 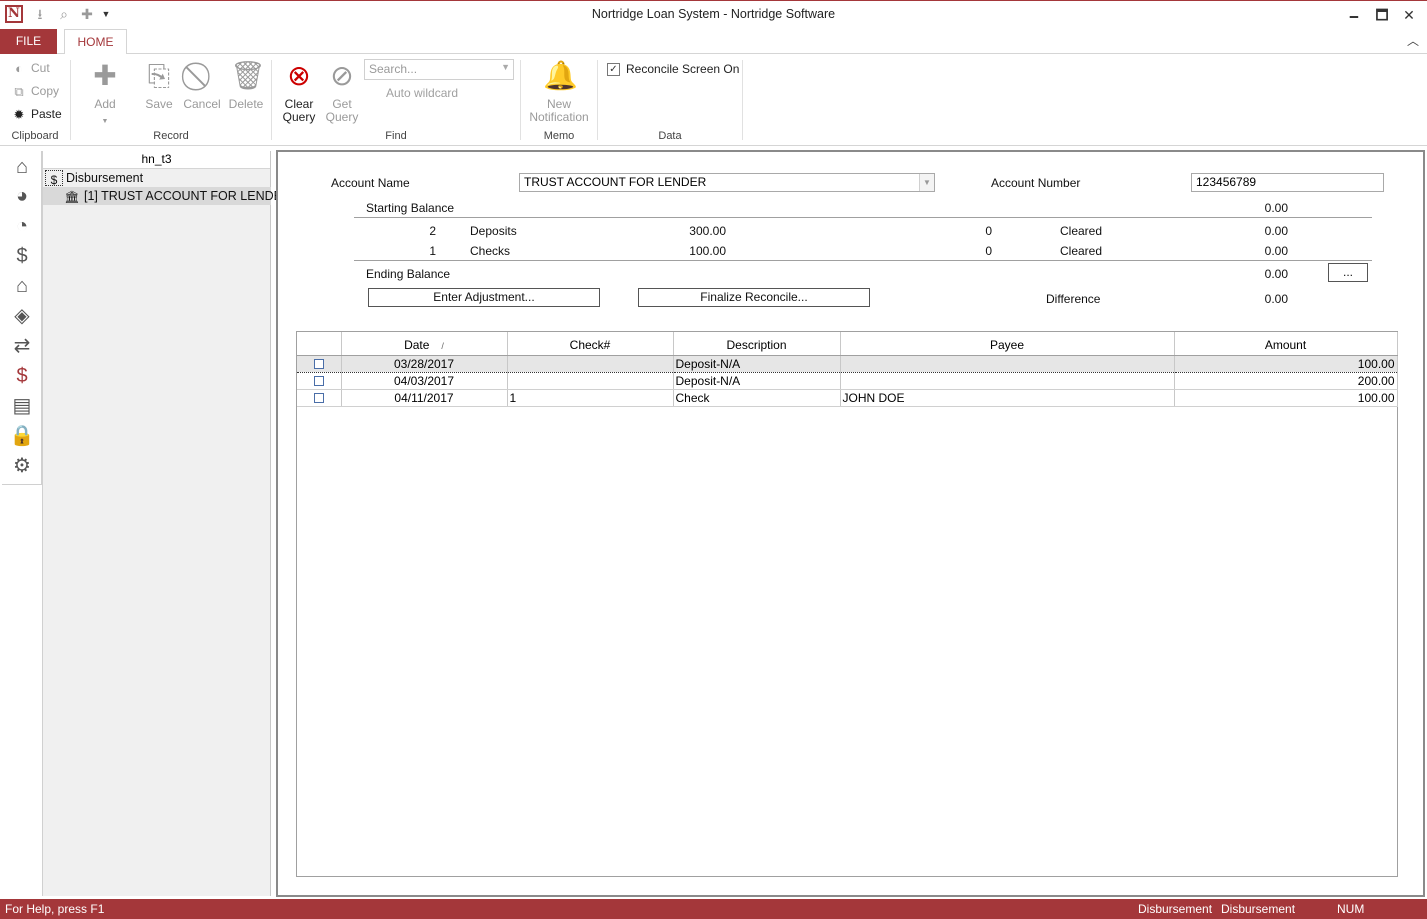 What do you see at coordinates (299, 104) in the screenshot?
I see `clear-query-label-1: Clear` at bounding box center [299, 104].